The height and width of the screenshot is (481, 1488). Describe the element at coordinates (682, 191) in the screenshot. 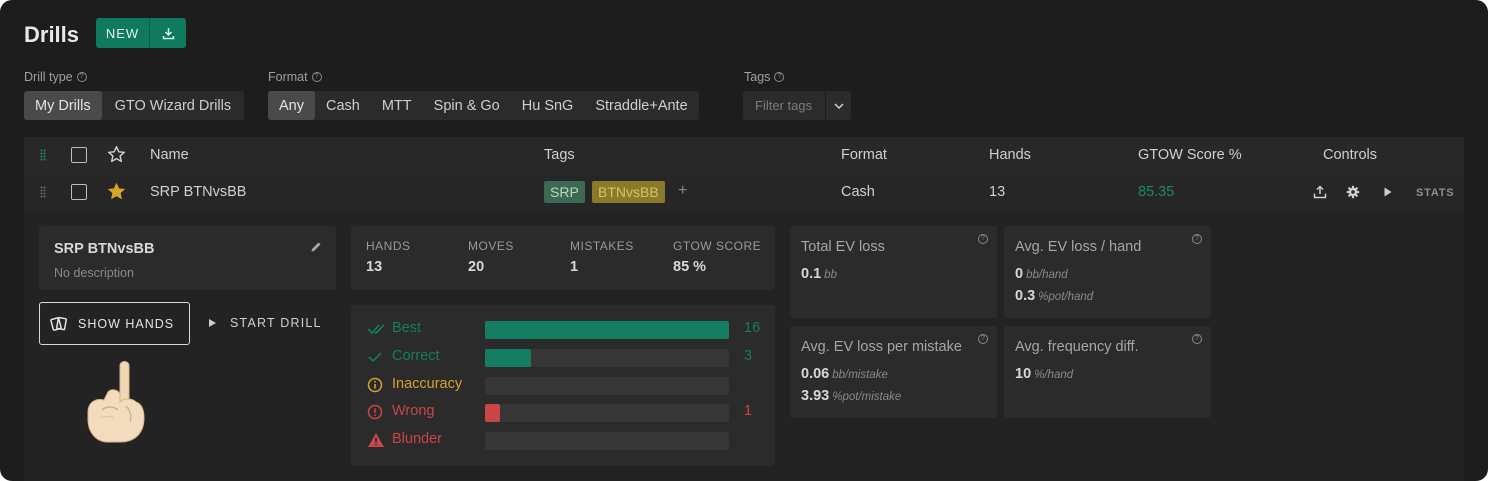

I see `add-tag-button: +` at that location.